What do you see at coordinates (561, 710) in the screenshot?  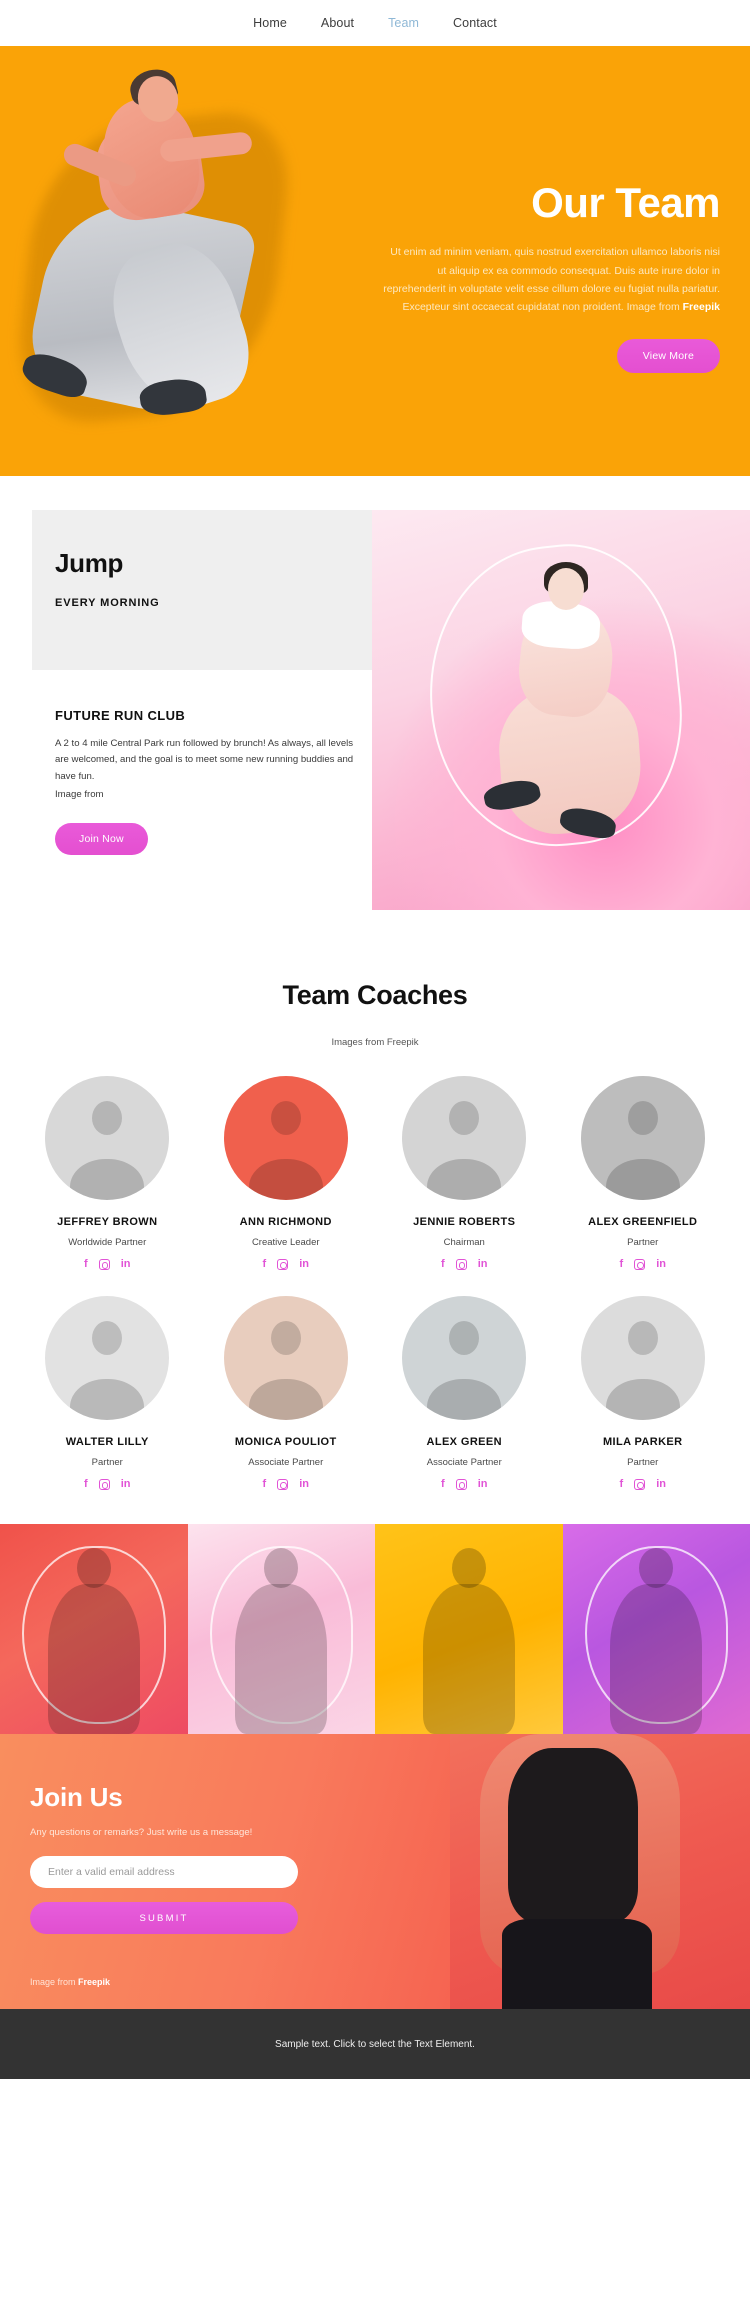 I see `jump-rope-photo` at bounding box center [561, 710].